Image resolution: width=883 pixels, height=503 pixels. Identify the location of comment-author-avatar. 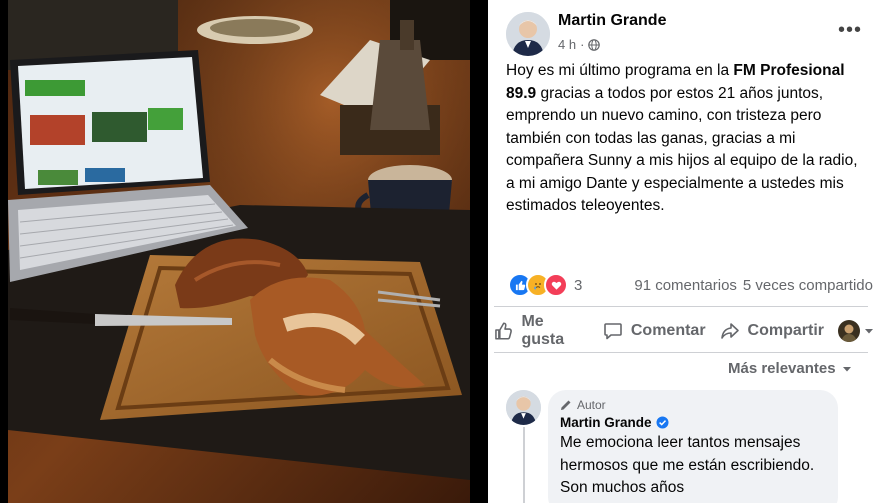
(523, 407).